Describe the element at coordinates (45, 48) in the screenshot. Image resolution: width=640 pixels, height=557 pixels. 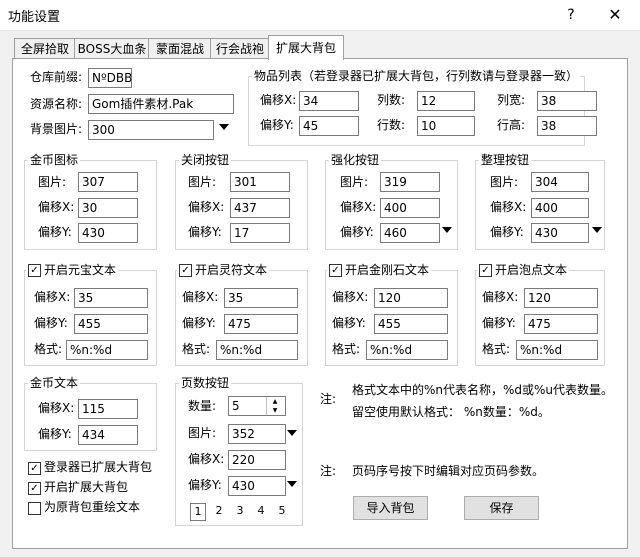
I see `tab-fullscreen-pickup: 全屏拾取` at that location.